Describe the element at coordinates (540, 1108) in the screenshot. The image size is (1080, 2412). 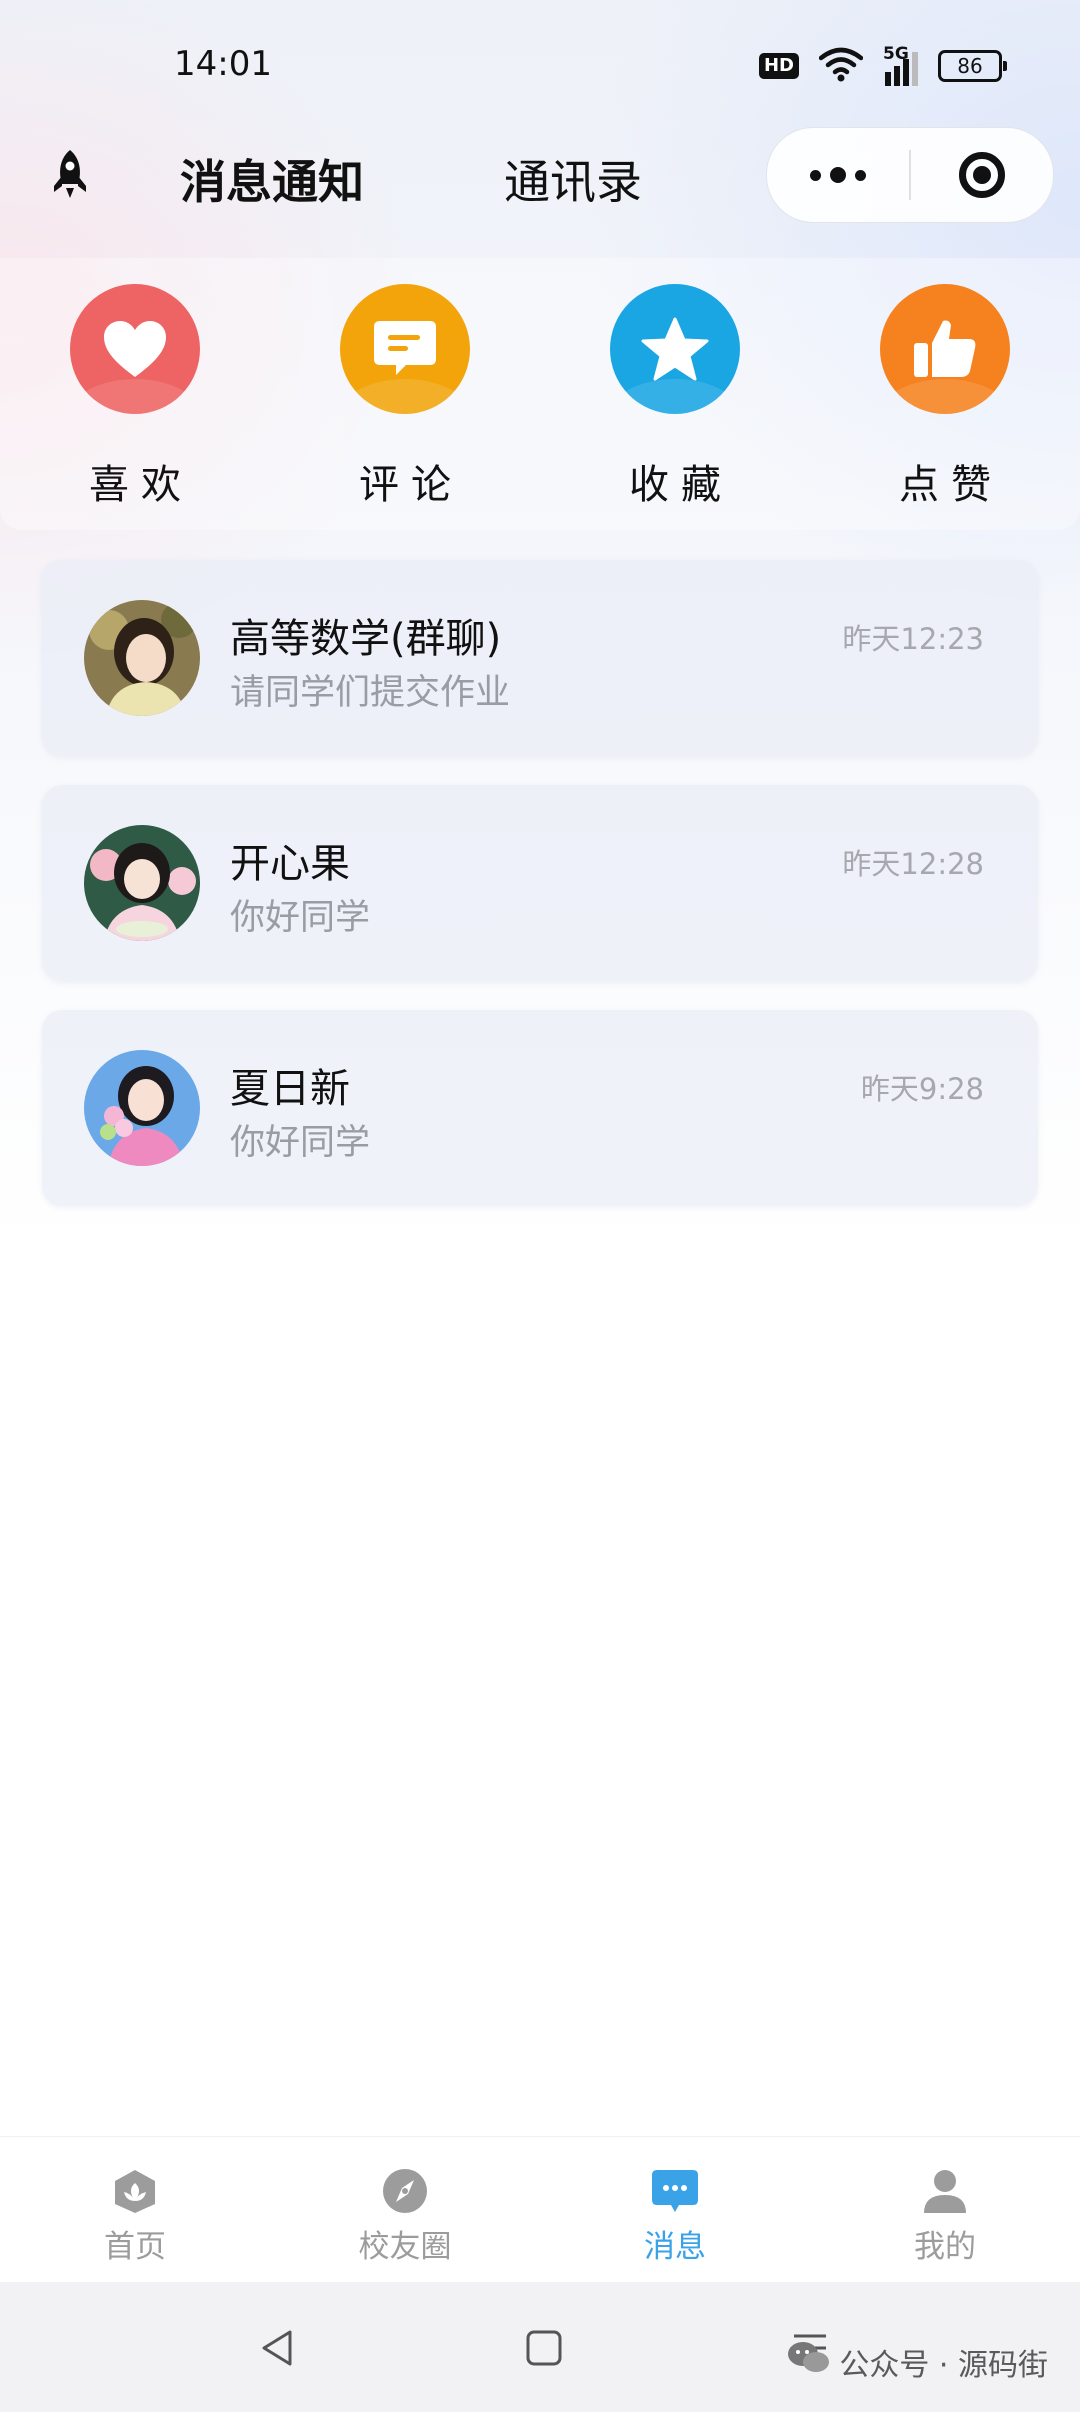
I see `conversation-item: 夏日新 你好同学 昨天9:28` at that location.